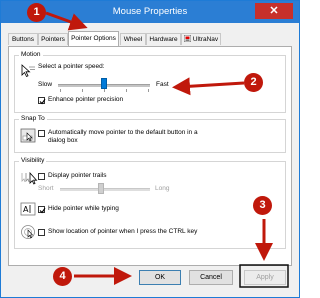 This screenshot has width=320, height=298. I want to click on pointer-speed-slider-thumb, so click(104, 83).